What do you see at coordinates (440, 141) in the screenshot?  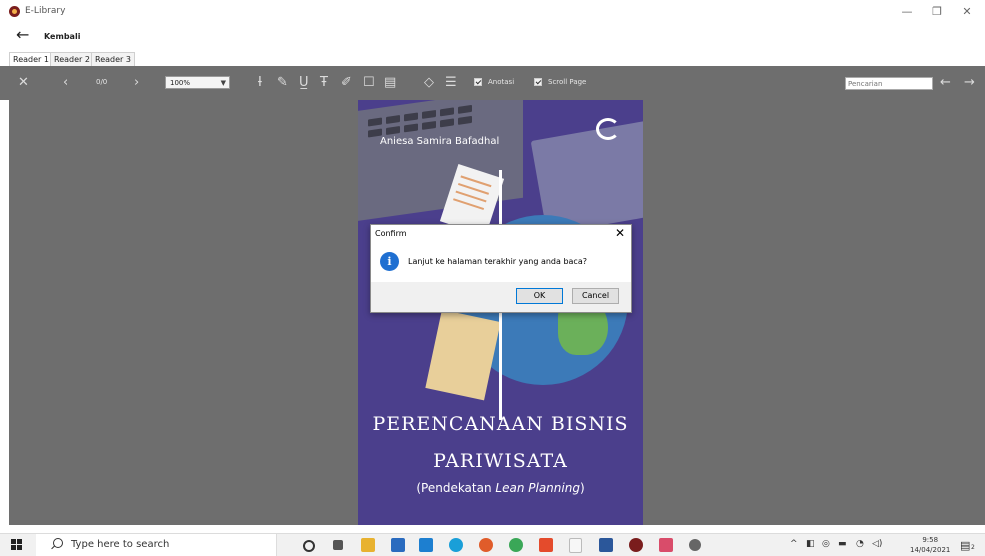 I see `book-author: Aniesa Samira Bafadhal` at bounding box center [440, 141].